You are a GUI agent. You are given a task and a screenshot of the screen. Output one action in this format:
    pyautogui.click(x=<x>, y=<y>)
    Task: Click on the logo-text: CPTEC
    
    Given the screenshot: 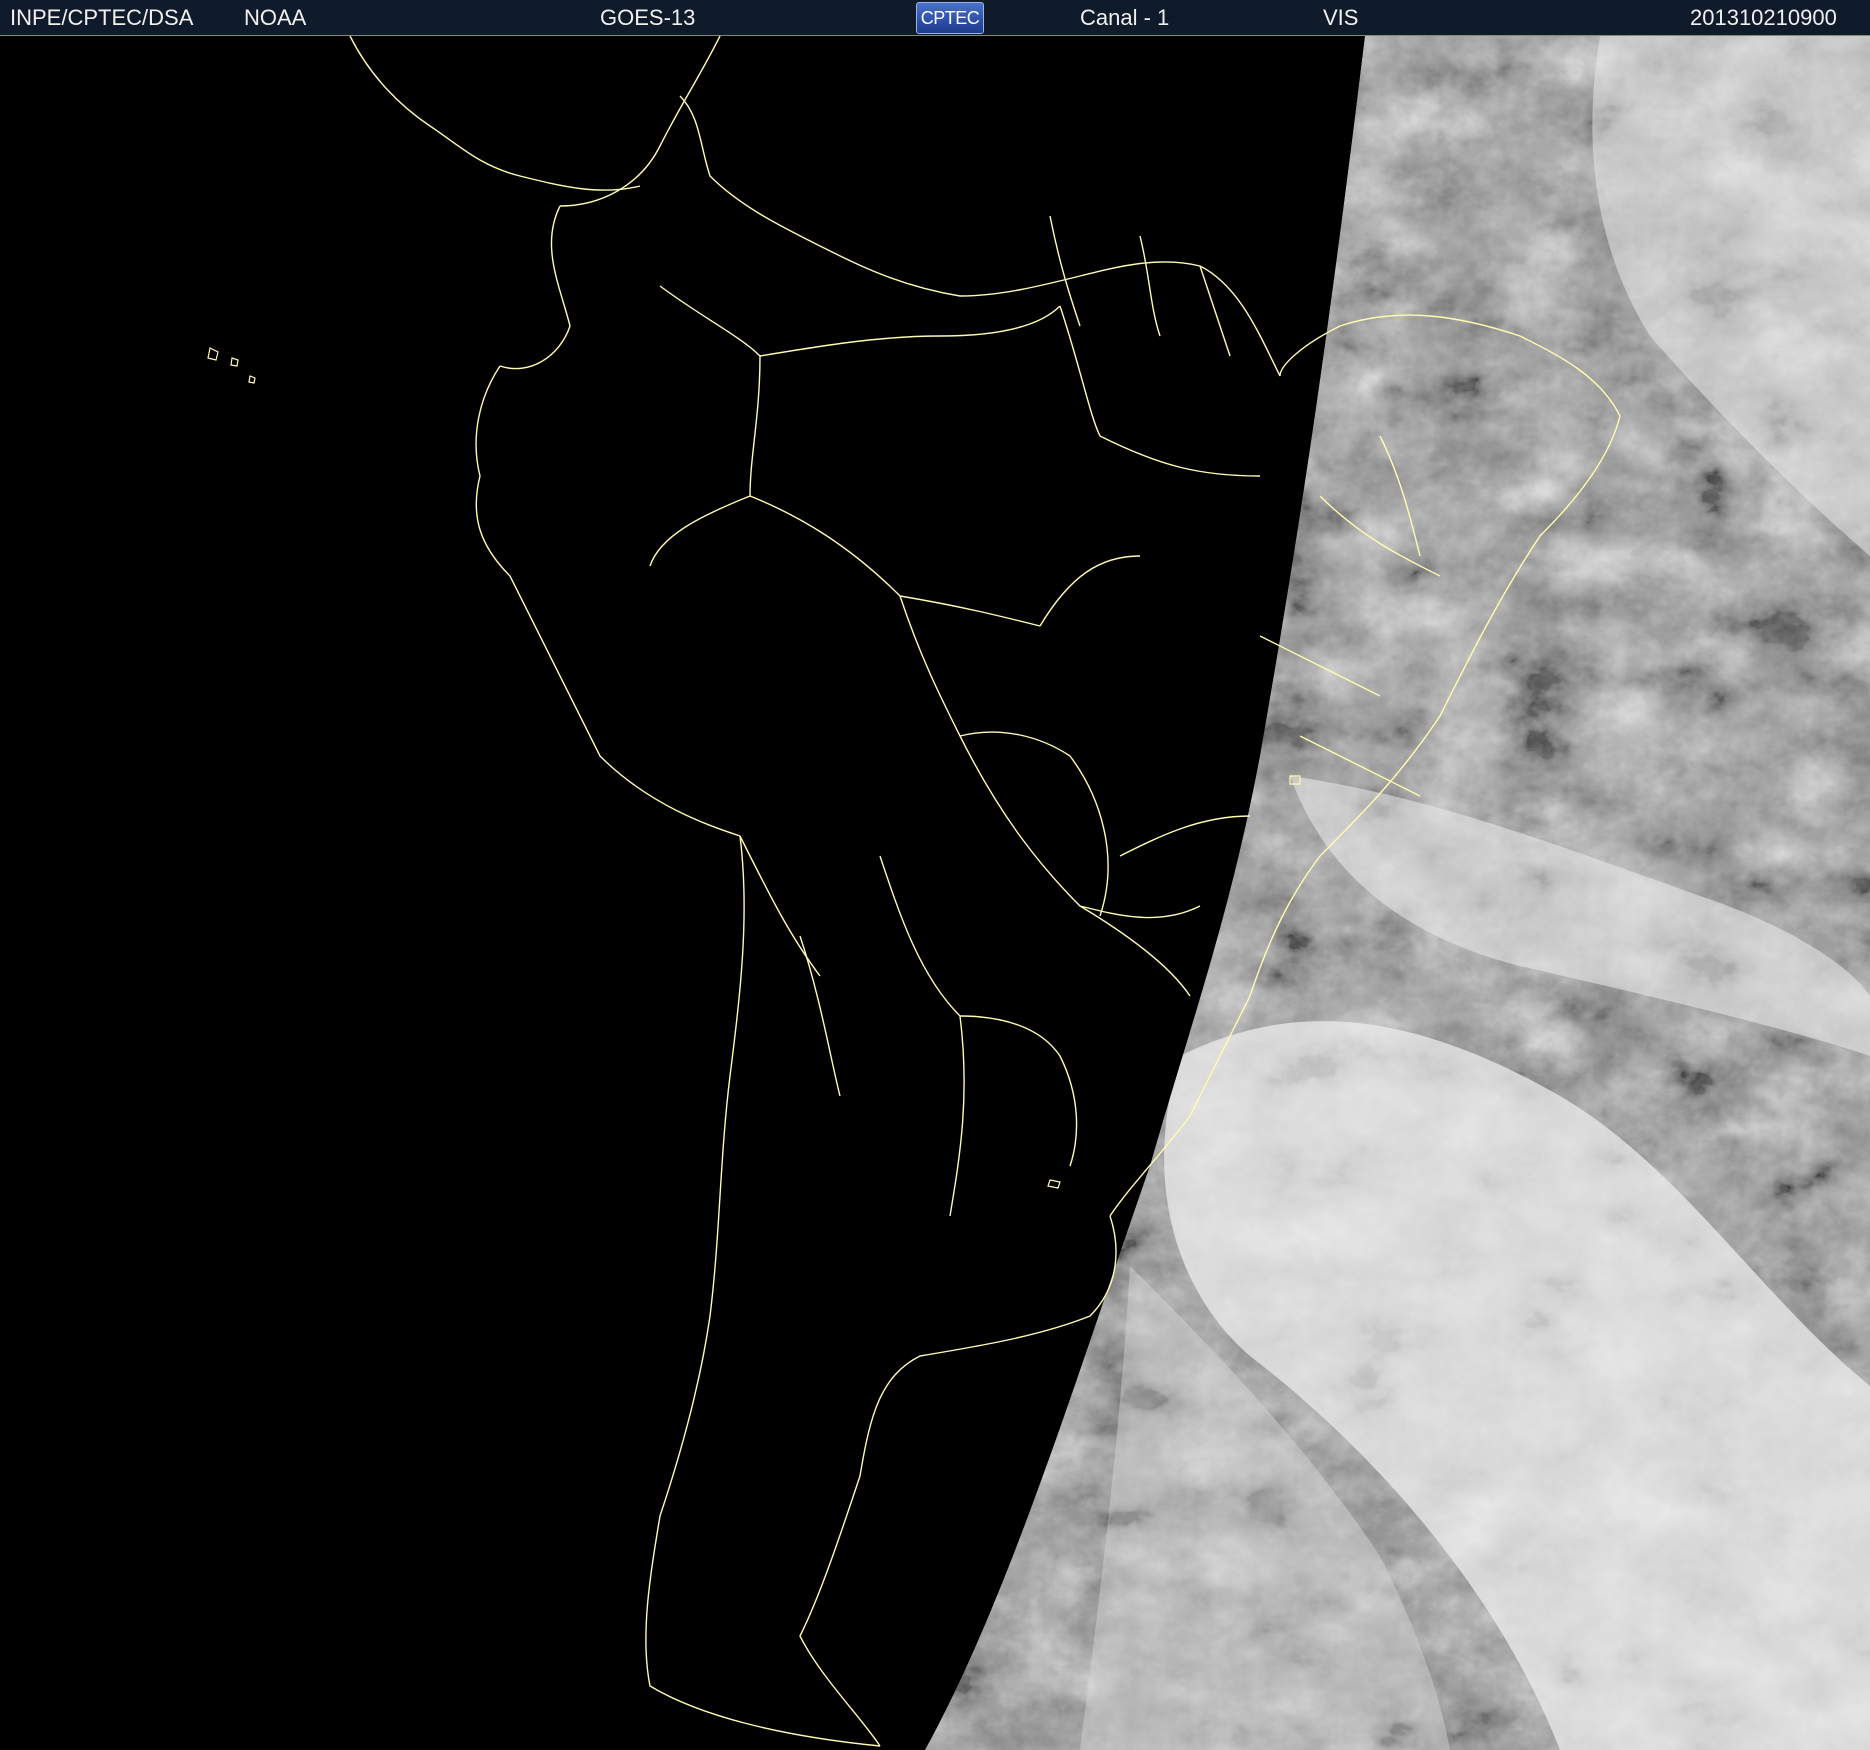 What is the action you would take?
    pyautogui.click(x=950, y=18)
    